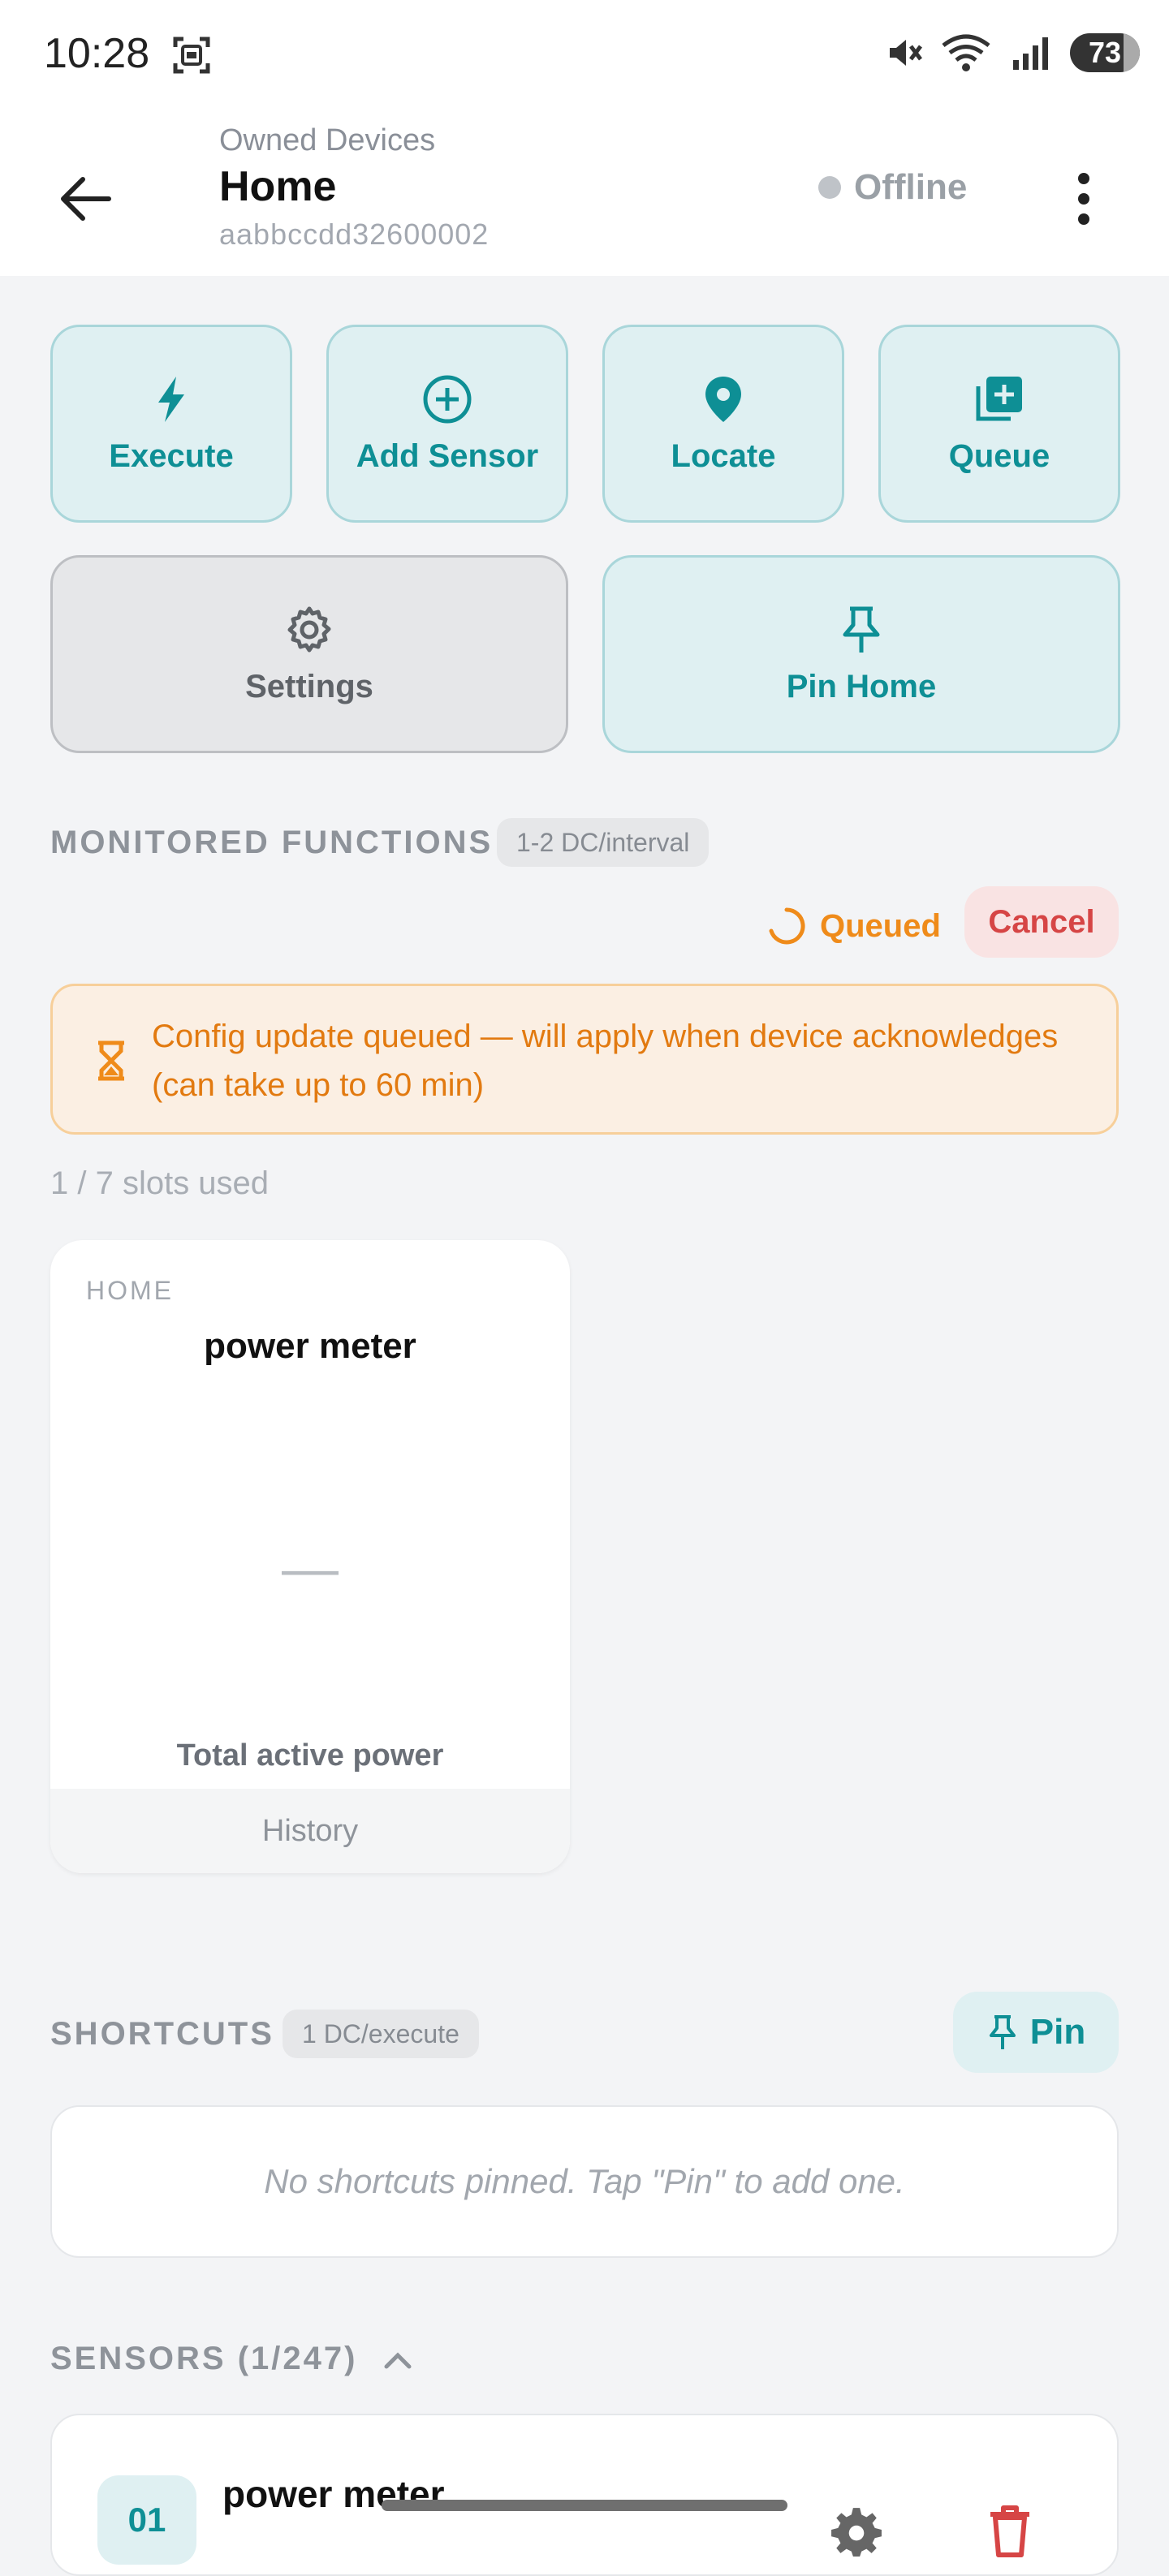  I want to click on more-vertical-icon, so click(1083, 199).